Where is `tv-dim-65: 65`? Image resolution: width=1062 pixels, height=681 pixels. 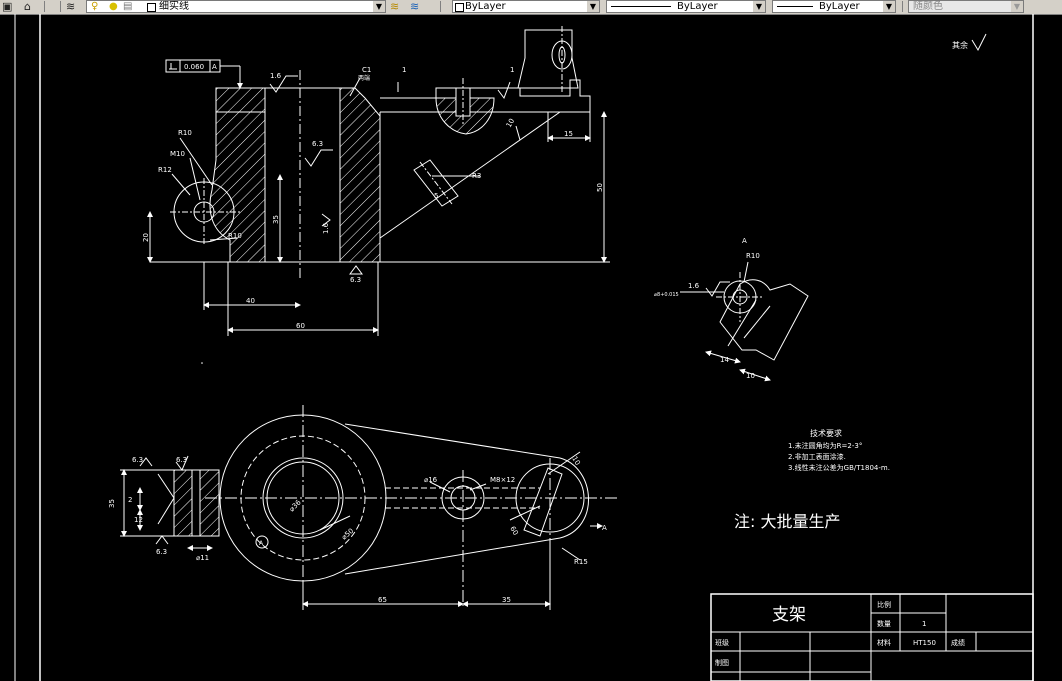 tv-dim-65: 65 is located at coordinates (382, 600).